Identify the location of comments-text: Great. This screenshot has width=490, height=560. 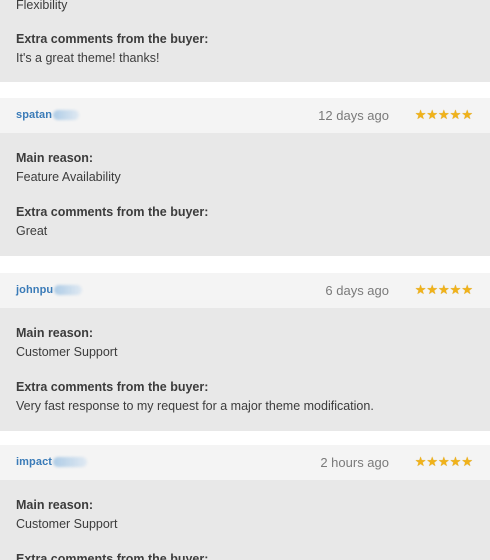
(32, 231).